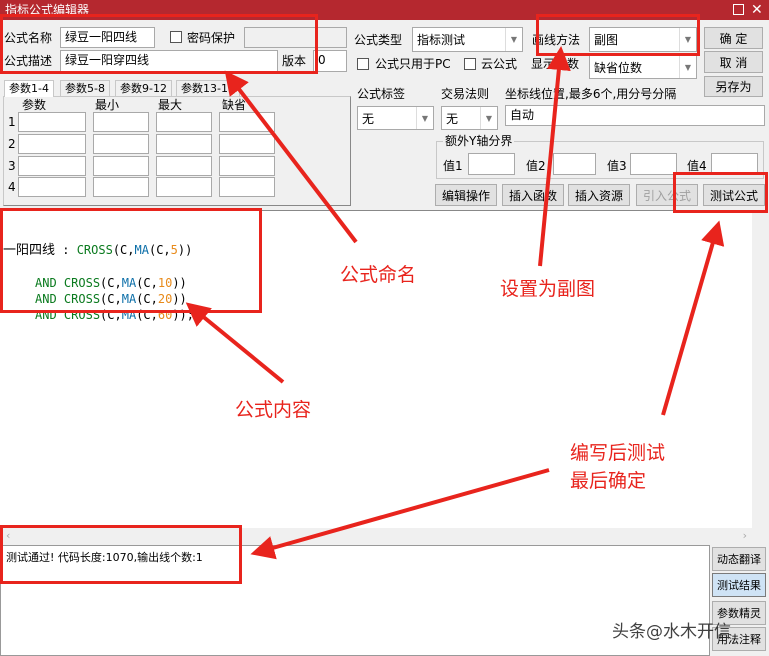 The width and height of the screenshot is (769, 656). Describe the element at coordinates (273, 410) in the screenshot. I see `annotation-content: 公式内容` at that location.